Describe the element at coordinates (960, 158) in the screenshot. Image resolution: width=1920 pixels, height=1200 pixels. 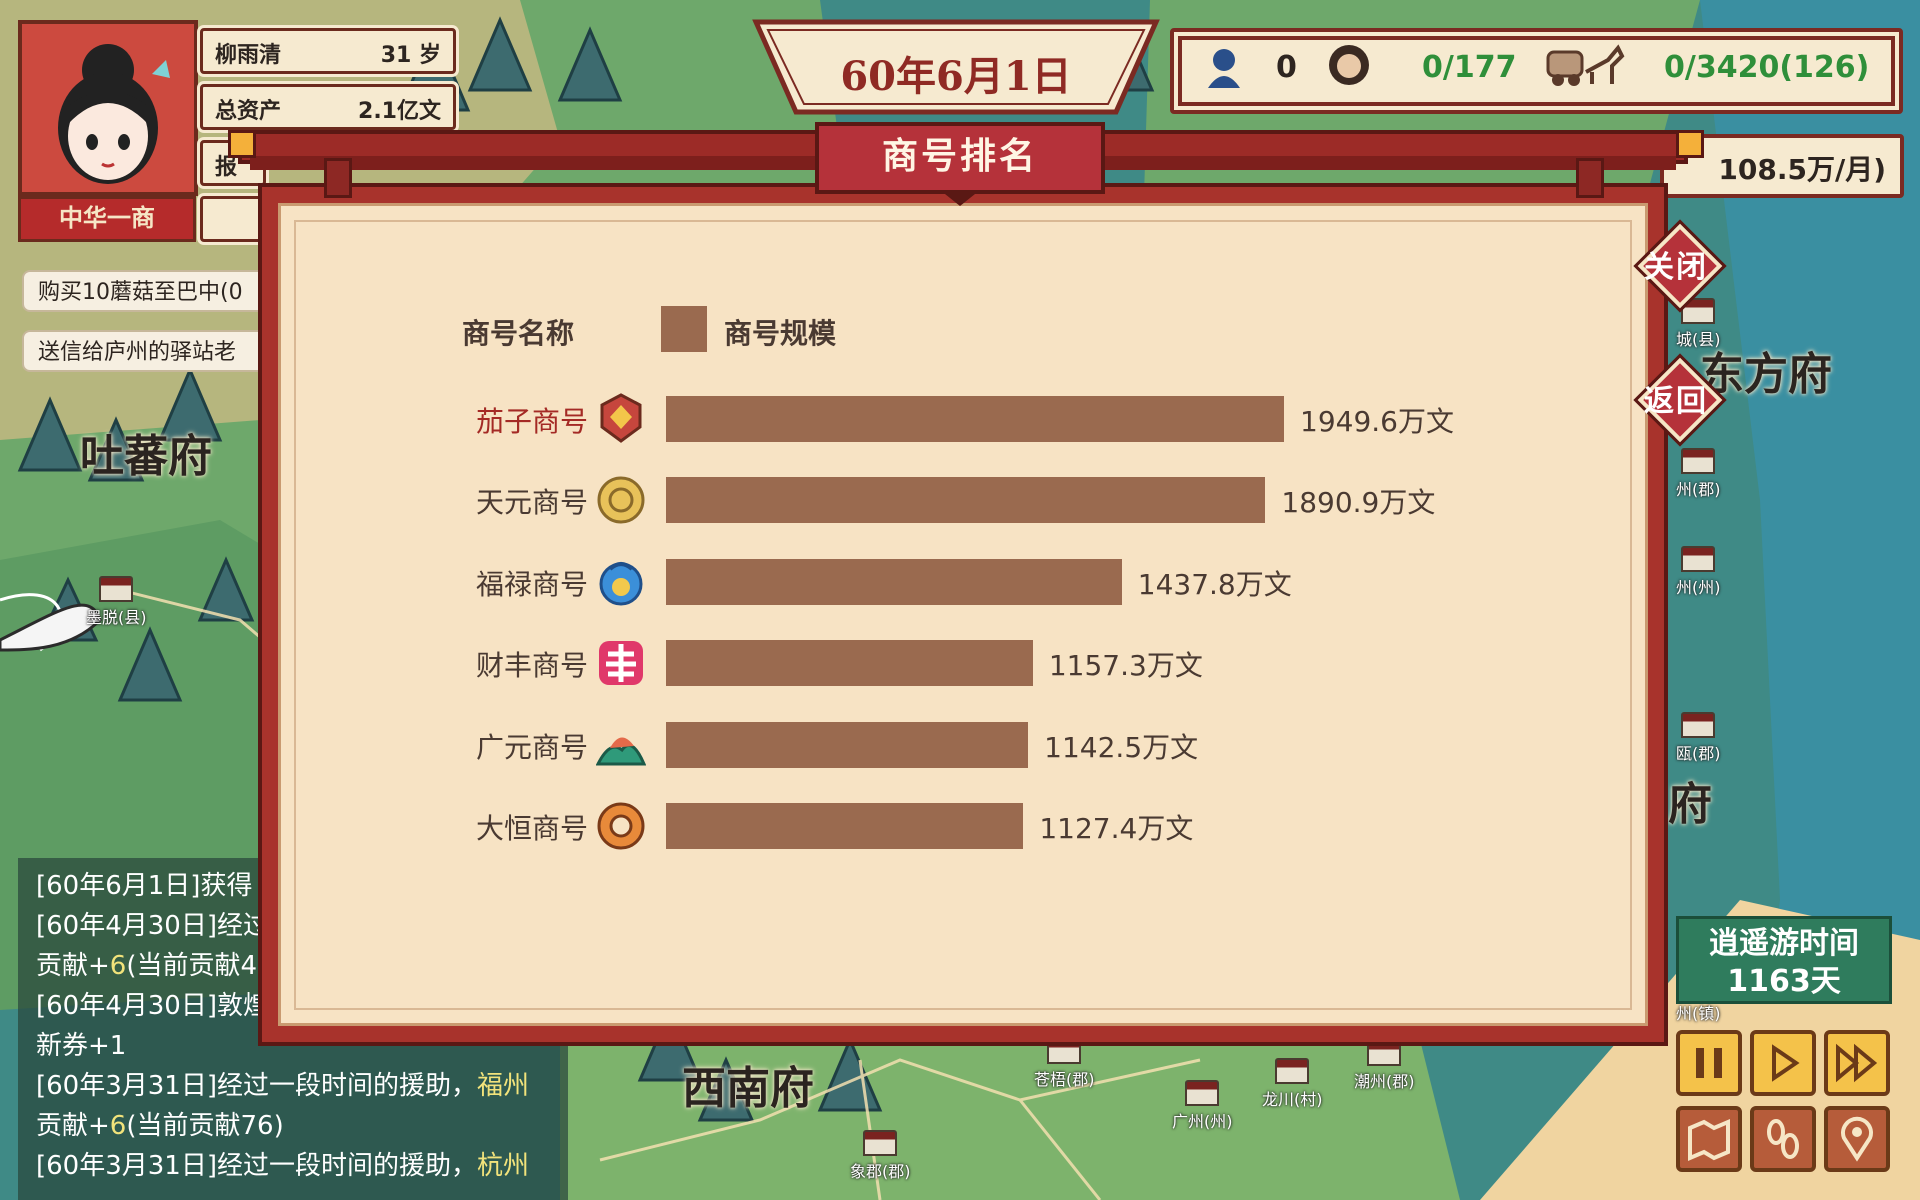
I see `modal-title: 商号排名` at that location.